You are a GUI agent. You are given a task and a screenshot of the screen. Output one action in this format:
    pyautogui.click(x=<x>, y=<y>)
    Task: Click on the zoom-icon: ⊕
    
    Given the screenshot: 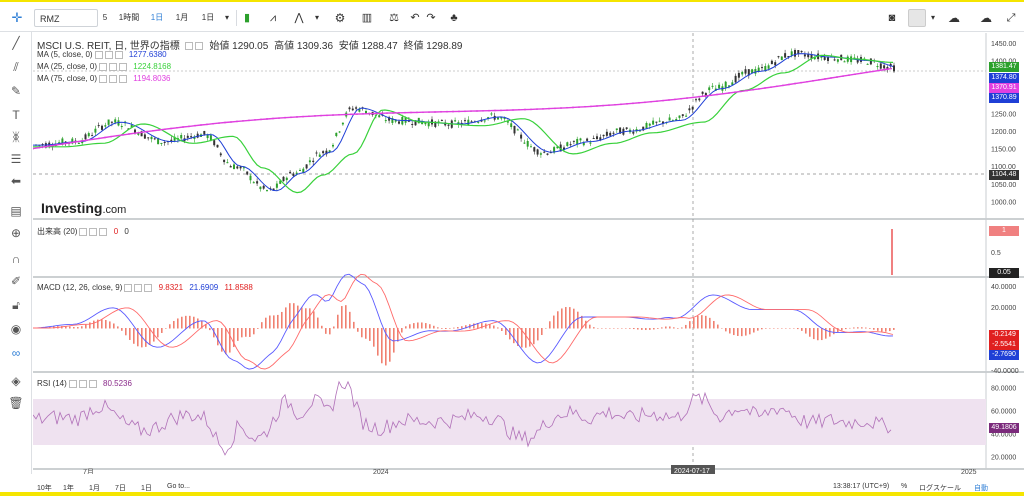 What is the action you would take?
    pyautogui.click(x=16, y=233)
    